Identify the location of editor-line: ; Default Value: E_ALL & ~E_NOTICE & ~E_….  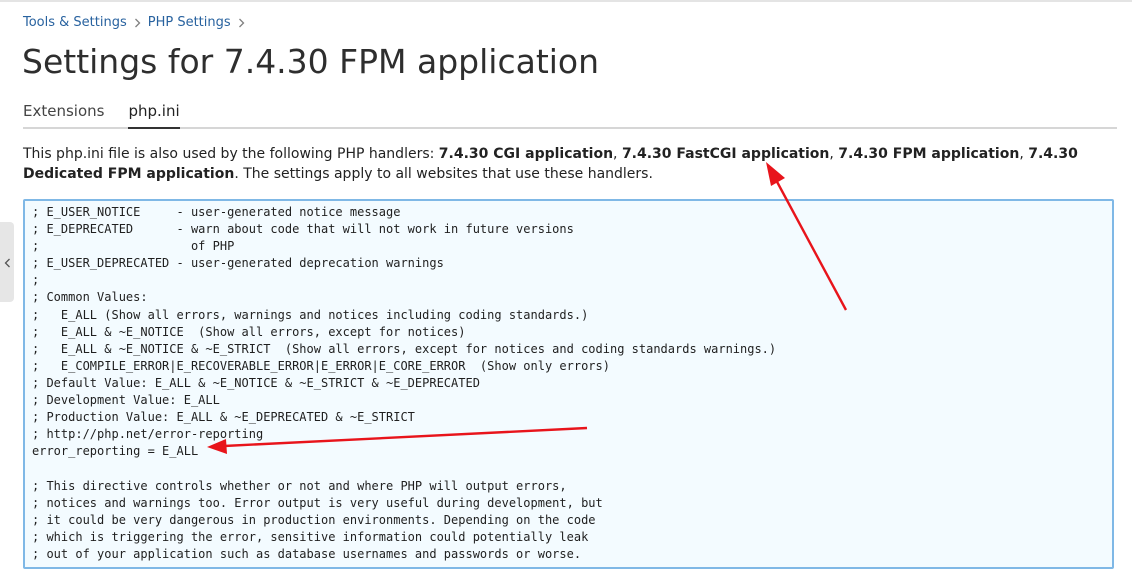
(256, 382).